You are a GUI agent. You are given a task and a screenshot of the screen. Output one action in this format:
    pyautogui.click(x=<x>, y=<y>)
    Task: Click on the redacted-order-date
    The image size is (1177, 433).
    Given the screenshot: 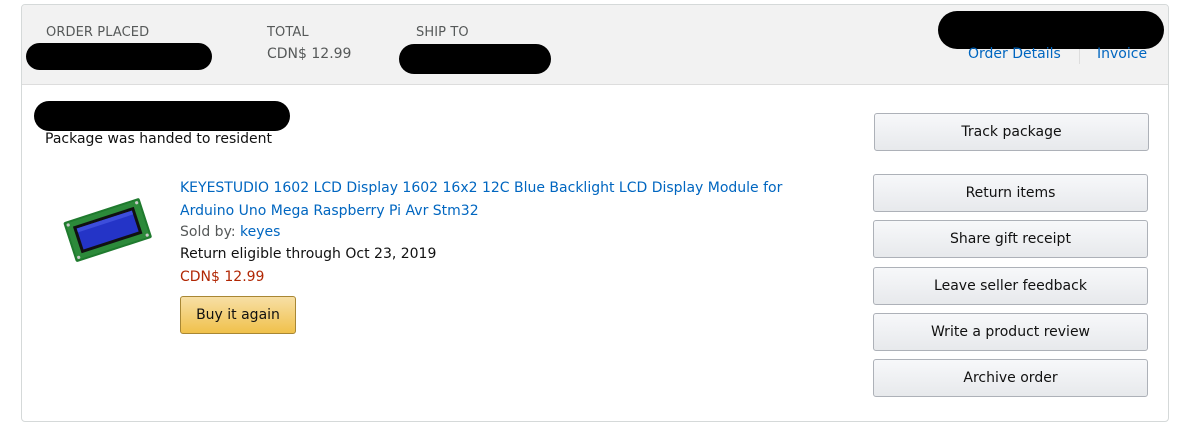 What is the action you would take?
    pyautogui.click(x=119, y=56)
    